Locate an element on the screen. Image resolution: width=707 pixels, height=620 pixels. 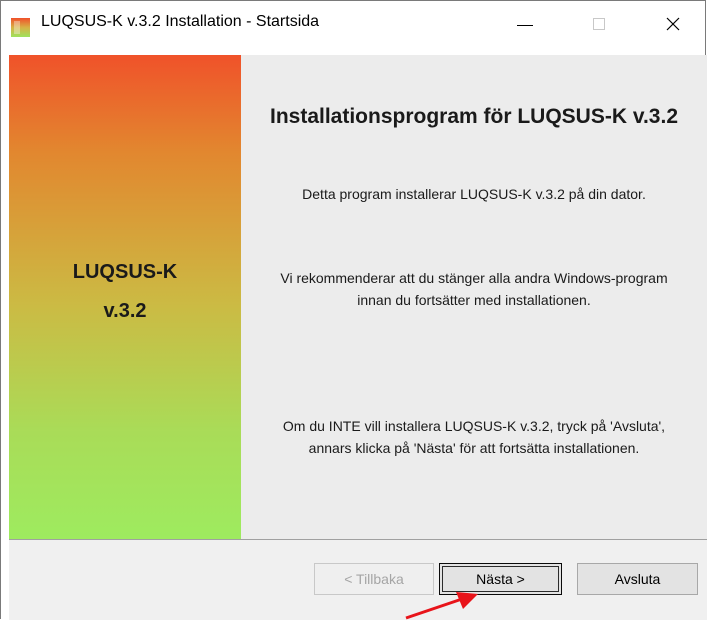
banner-version: v.3.2 is located at coordinates (125, 311).